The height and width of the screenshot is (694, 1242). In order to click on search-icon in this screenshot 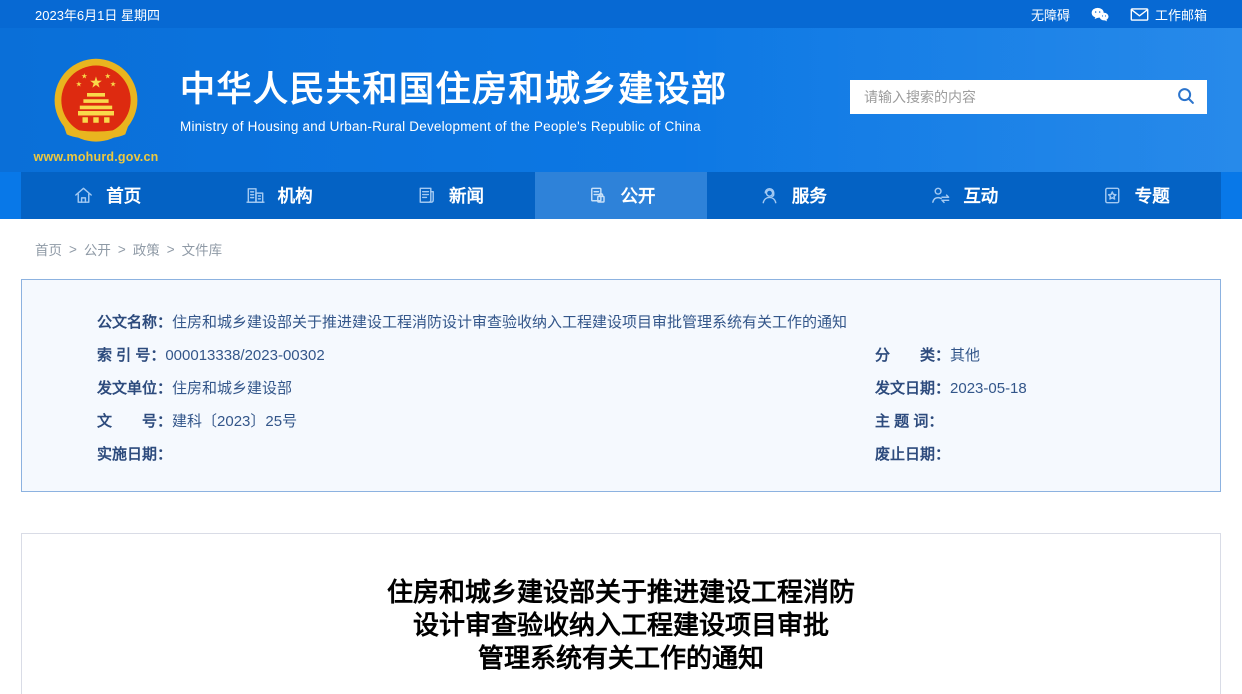, I will do `click(1186, 97)`.